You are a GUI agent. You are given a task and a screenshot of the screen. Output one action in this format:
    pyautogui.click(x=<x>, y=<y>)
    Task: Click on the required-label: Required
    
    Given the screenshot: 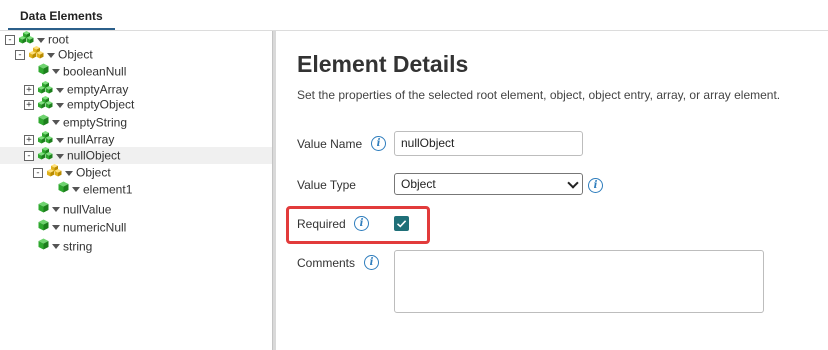 What is the action you would take?
    pyautogui.click(x=321, y=224)
    